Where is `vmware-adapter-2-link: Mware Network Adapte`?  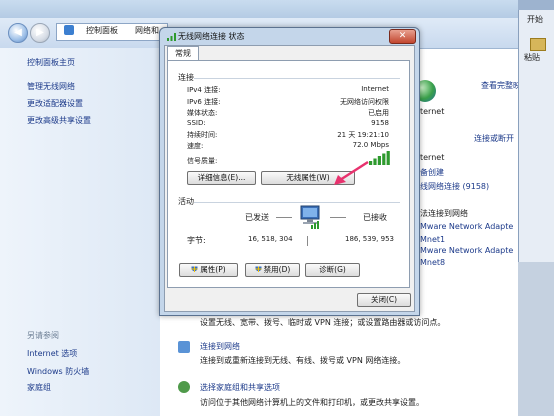
vmware-adapter-2-link: Mware Network Adapte is located at coordinates (466, 250).